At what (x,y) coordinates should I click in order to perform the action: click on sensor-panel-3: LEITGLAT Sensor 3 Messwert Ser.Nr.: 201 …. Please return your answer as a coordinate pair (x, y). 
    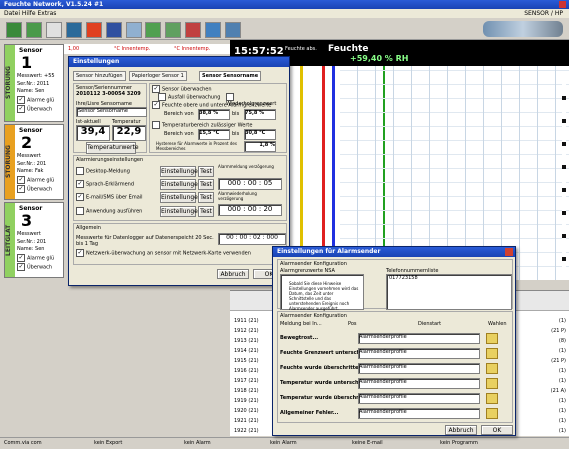
    Looking at the image, I should click on (34, 240).